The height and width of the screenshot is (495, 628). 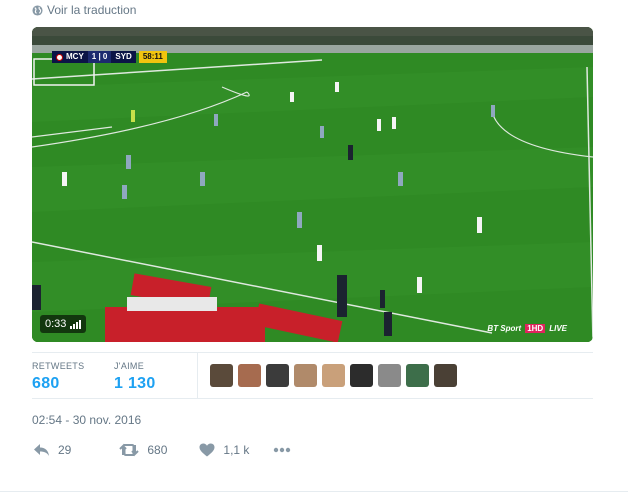 What do you see at coordinates (76, 324) in the screenshot?
I see `signal-bars-icon` at bounding box center [76, 324].